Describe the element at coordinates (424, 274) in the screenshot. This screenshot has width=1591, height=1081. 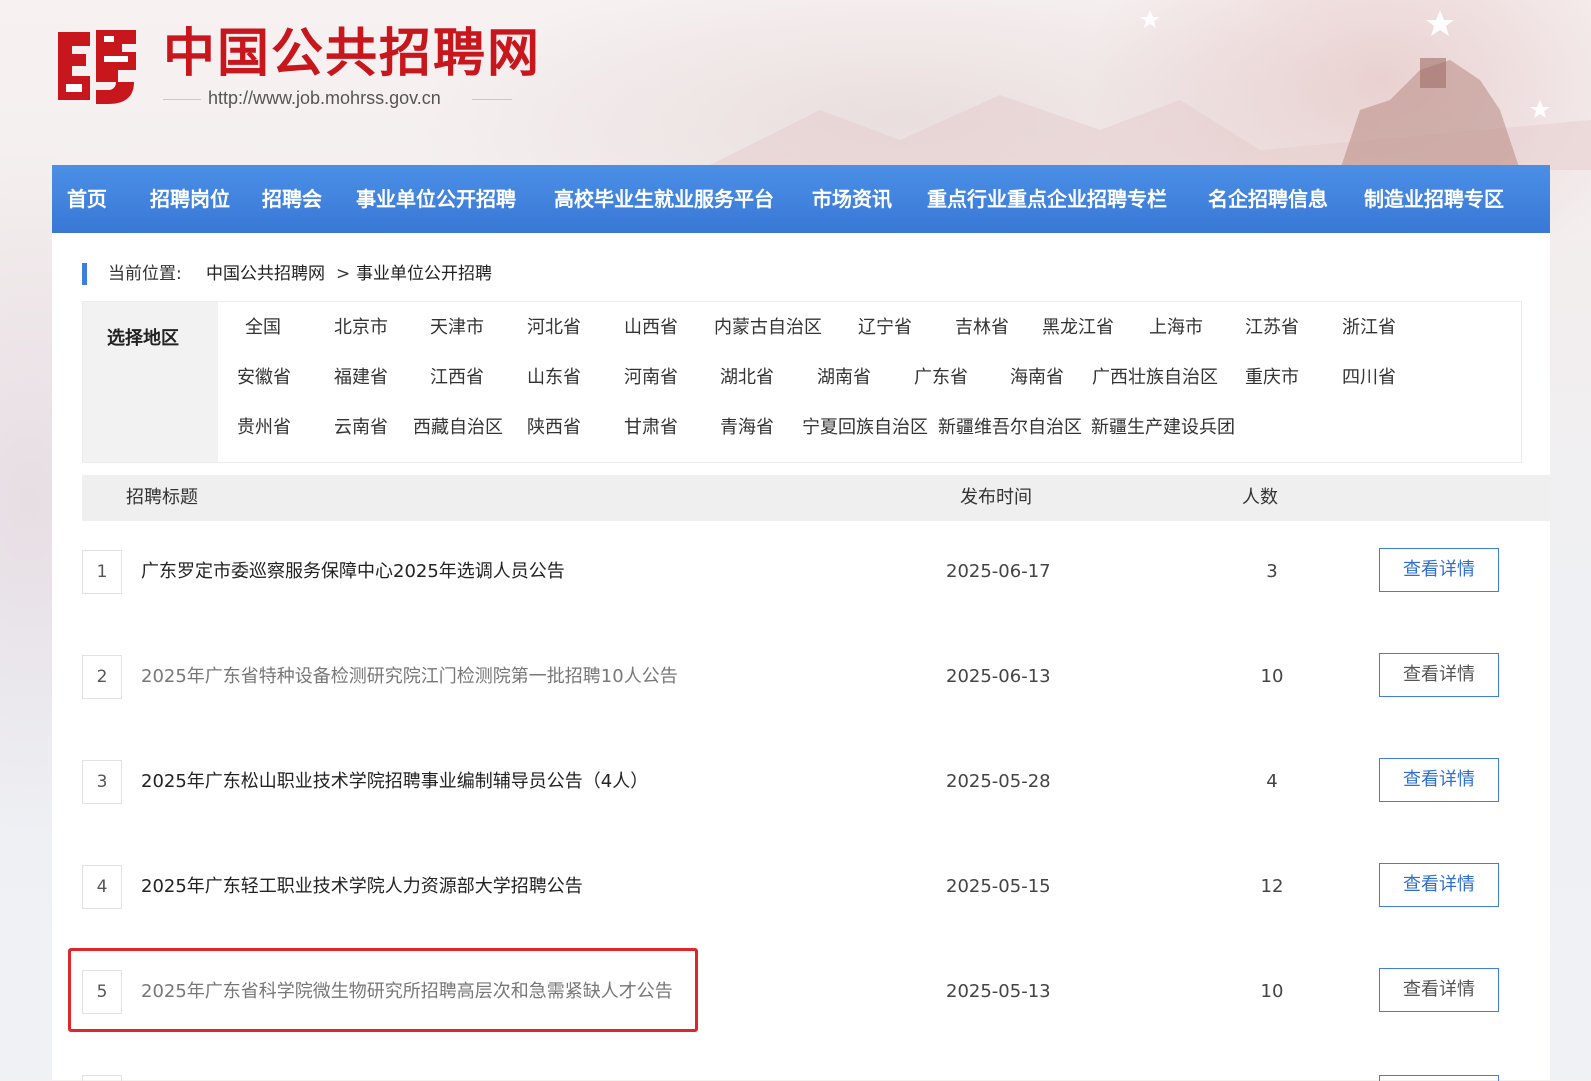
I see `breadcrumb-current: 事业单位公开招聘` at that location.